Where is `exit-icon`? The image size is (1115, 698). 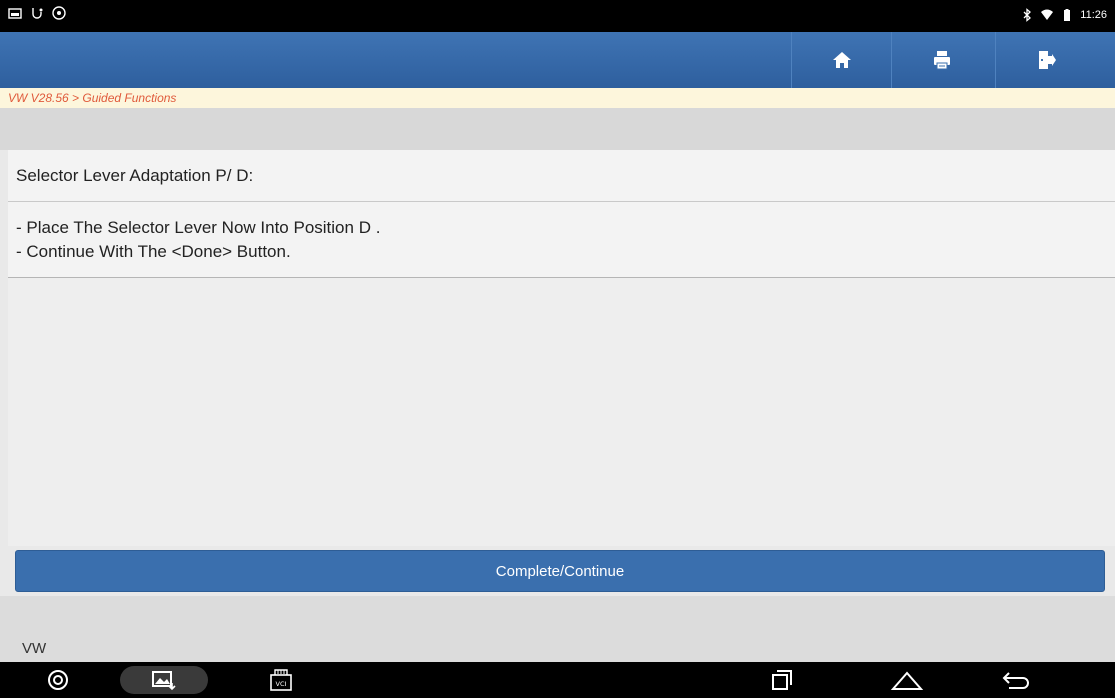
exit-icon is located at coordinates (1047, 60).